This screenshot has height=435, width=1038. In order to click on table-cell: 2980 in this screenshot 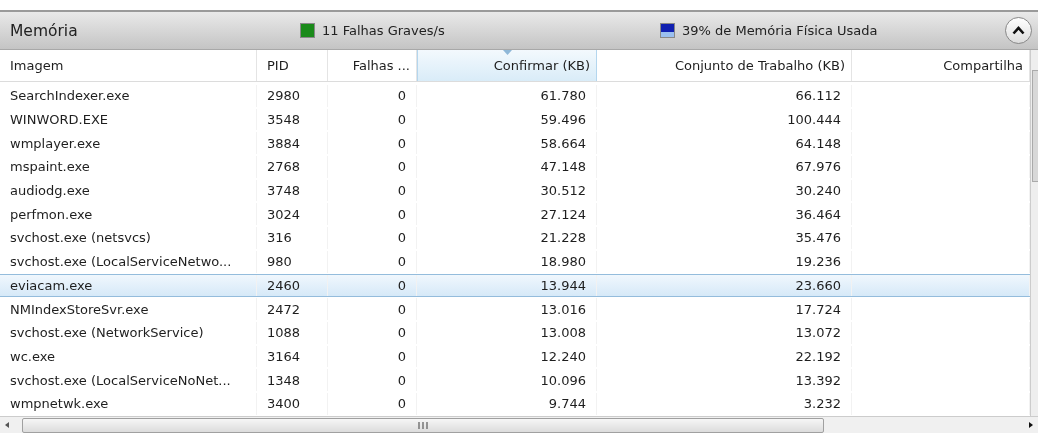, I will do `click(284, 96)`.